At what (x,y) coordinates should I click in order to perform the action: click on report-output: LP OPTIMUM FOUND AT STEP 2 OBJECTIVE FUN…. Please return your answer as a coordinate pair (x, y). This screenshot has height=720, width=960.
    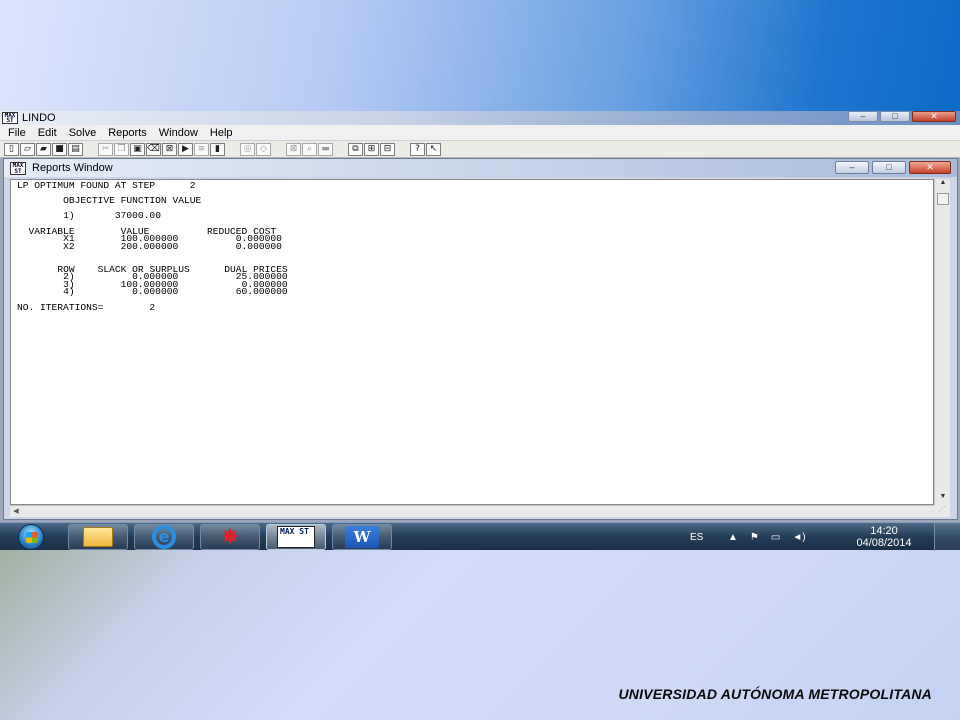
    Looking at the image, I should click on (152, 246).